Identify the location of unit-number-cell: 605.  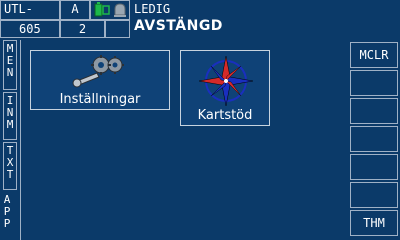
(30, 29).